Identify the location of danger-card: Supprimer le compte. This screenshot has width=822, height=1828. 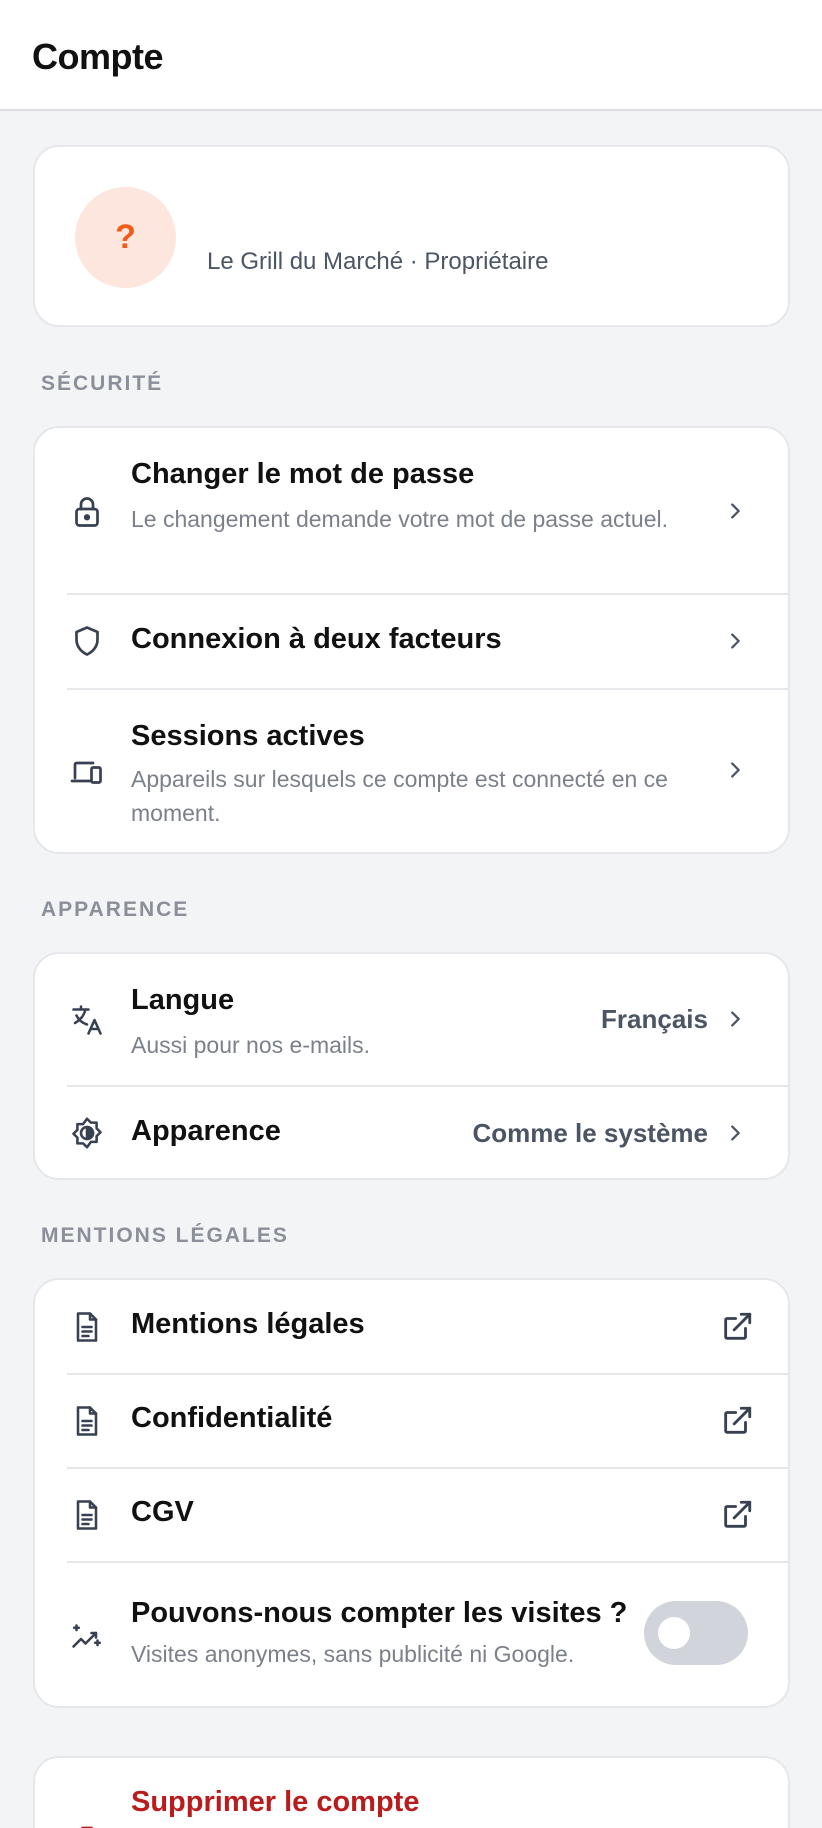
(411, 1792).